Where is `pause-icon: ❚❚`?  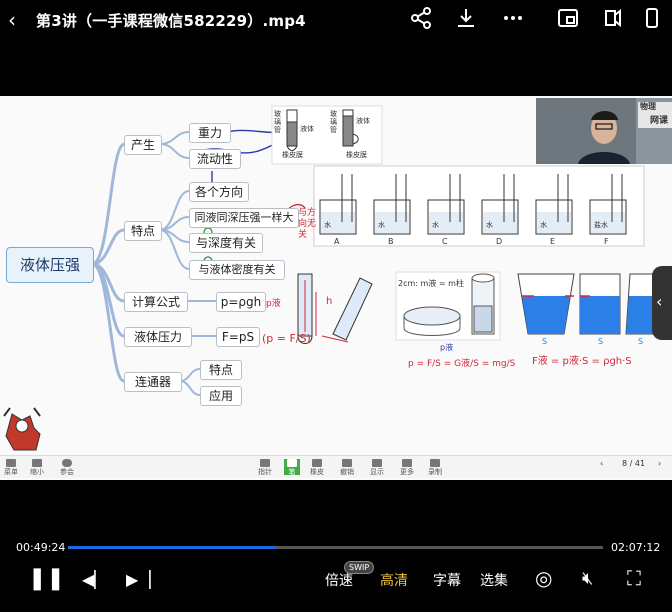 pause-icon: ❚❚ is located at coordinates (46, 578).